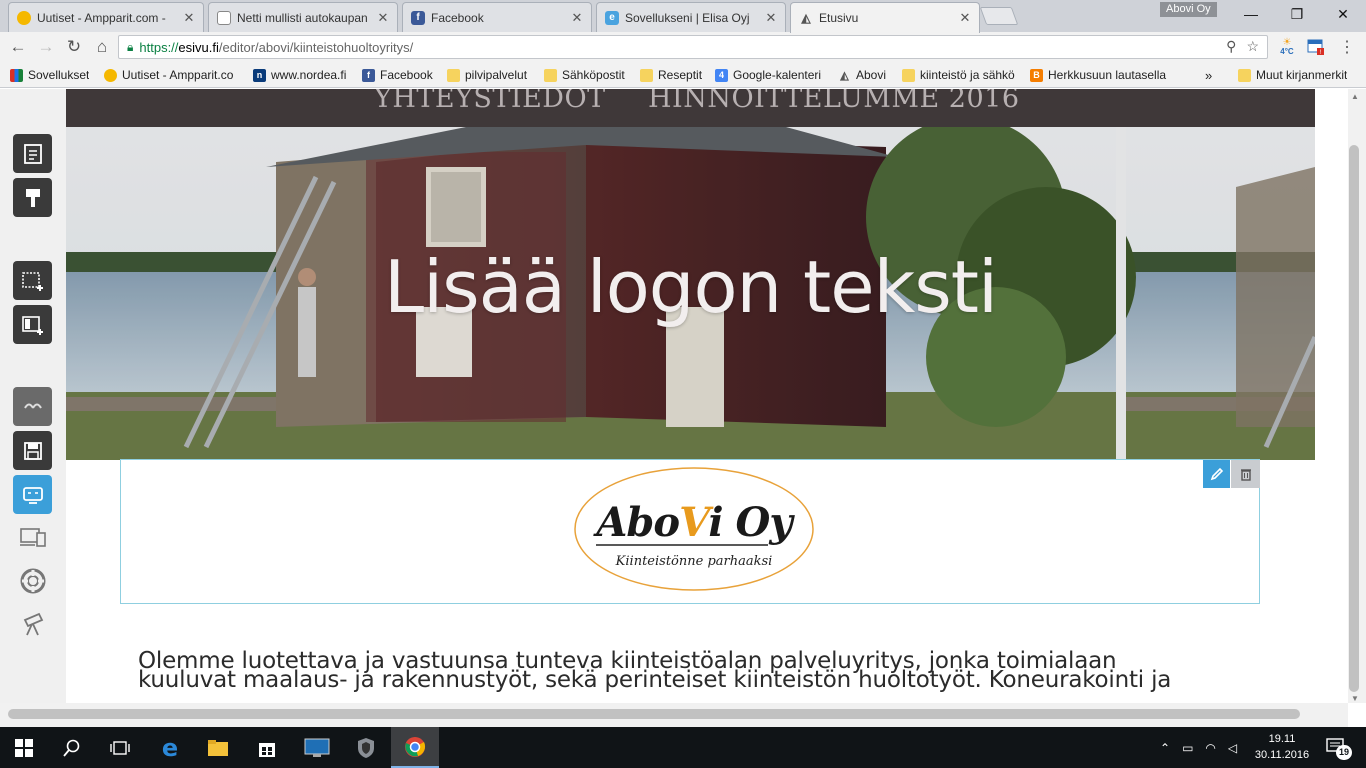 Image resolution: width=1366 pixels, height=768 pixels. What do you see at coordinates (862, 75) in the screenshot?
I see `bookmark-abovi: ◭ Abovi` at bounding box center [862, 75].